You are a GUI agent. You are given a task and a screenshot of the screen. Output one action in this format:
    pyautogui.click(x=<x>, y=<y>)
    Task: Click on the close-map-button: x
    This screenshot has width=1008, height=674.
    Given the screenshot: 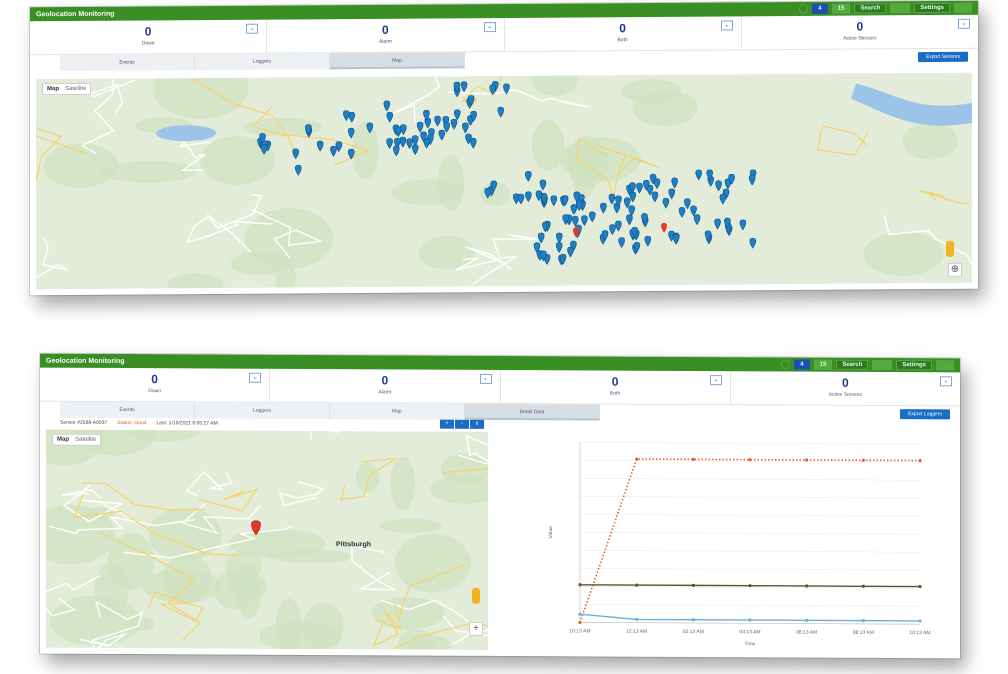 What is the action you would take?
    pyautogui.click(x=477, y=424)
    